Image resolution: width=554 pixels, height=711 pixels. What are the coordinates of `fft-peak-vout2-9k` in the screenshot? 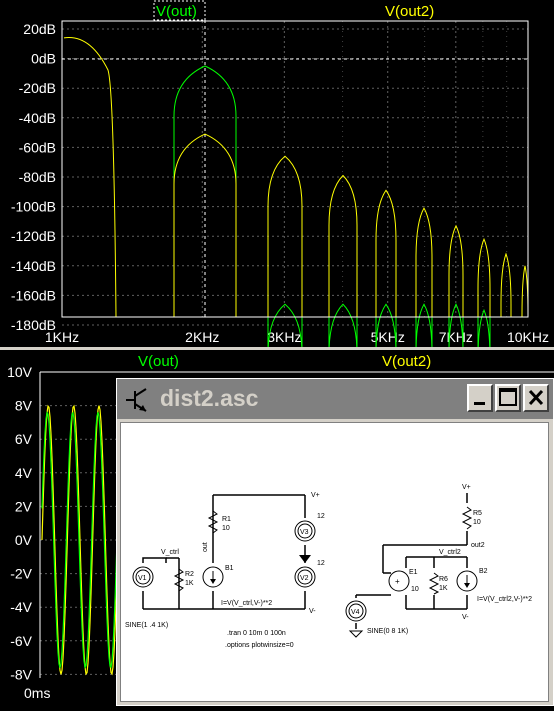 It's located at (506, 284).